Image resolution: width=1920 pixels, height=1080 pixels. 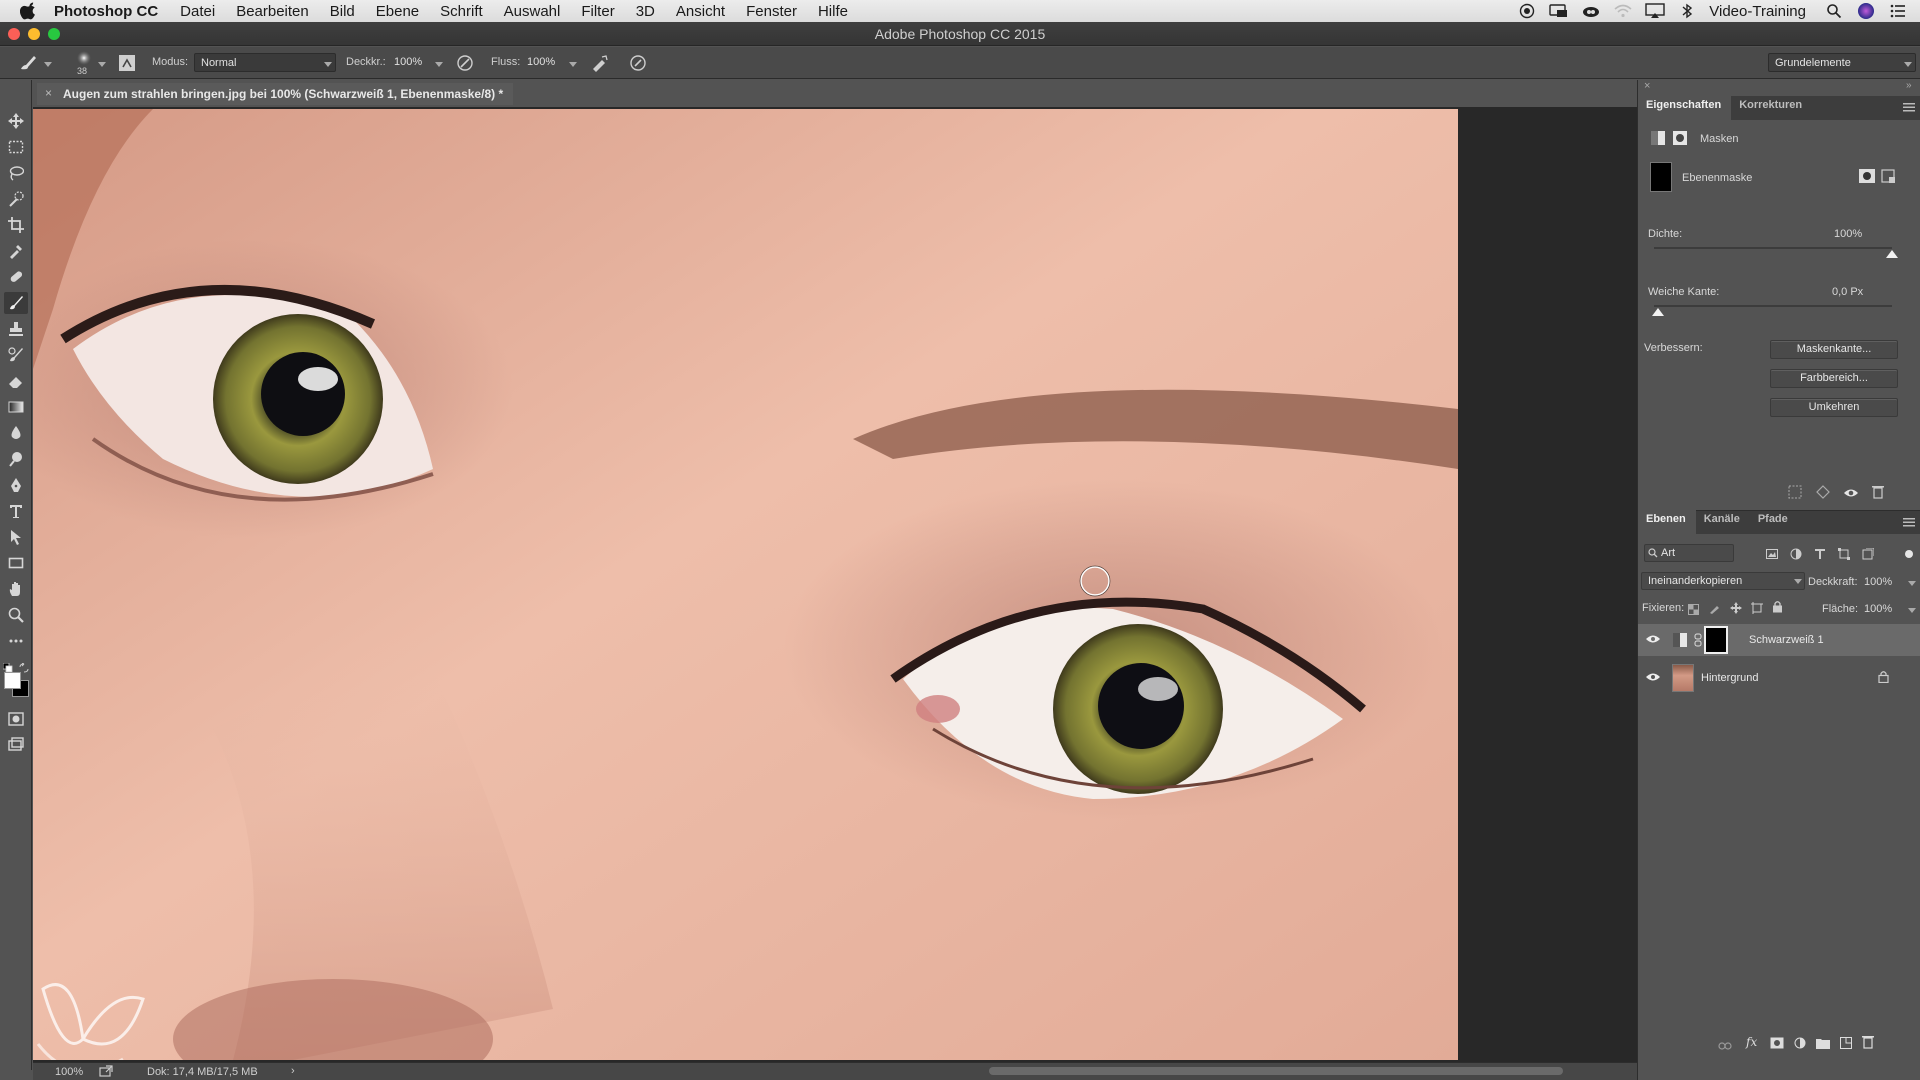 What do you see at coordinates (1912, 583) in the screenshot?
I see `layer-opacity-caret` at bounding box center [1912, 583].